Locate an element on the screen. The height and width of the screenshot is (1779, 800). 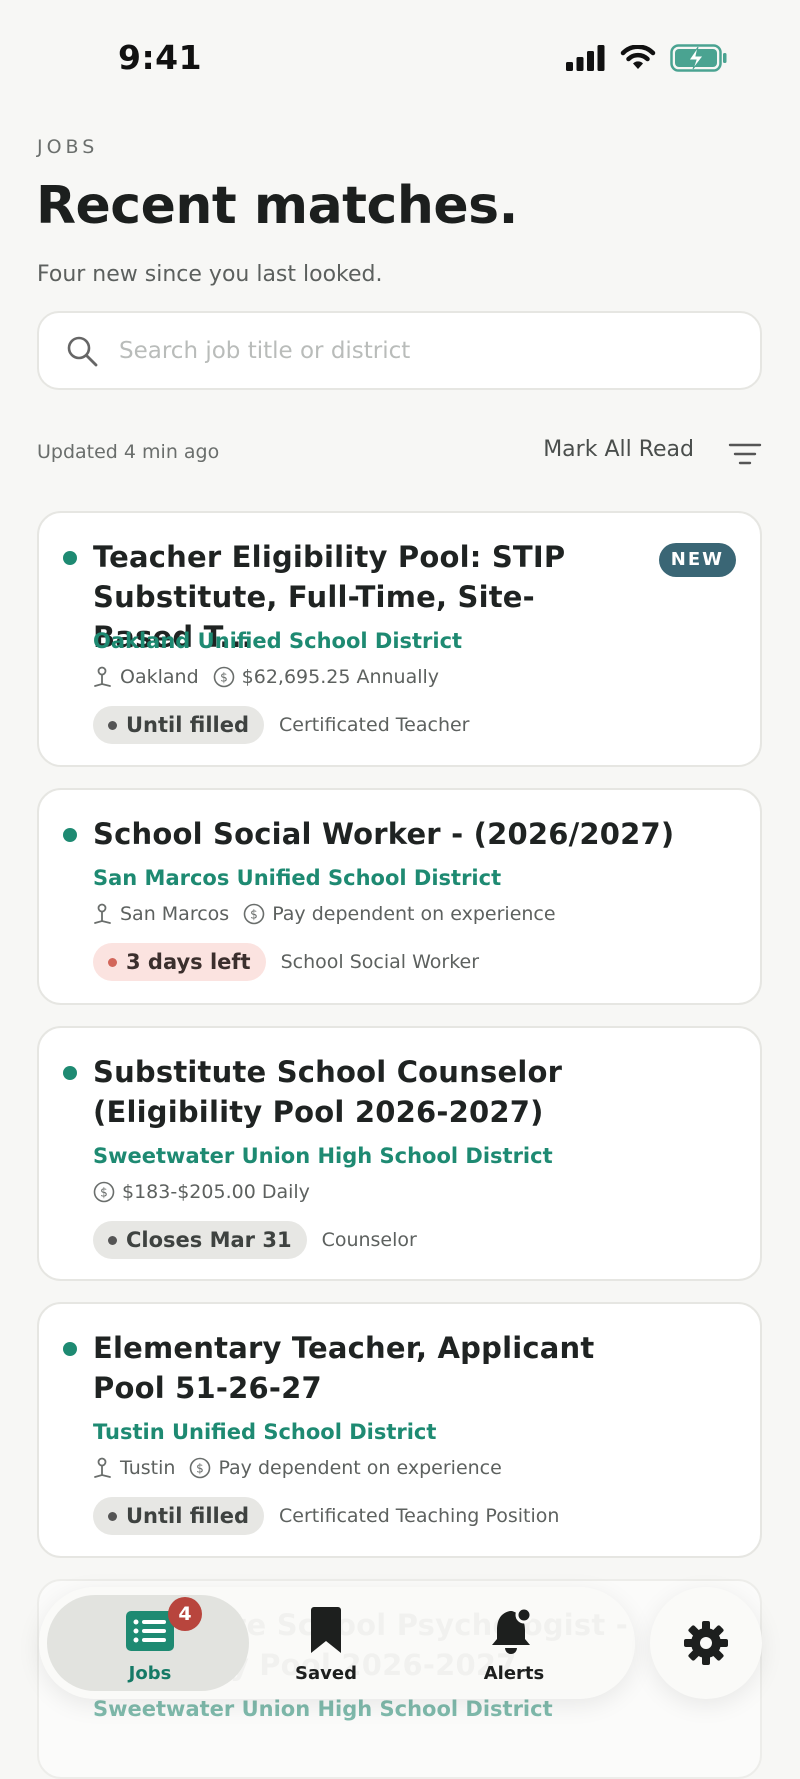
list-meta-row: Updated 4 min ago Mark All Read is located at coordinates (399, 453).